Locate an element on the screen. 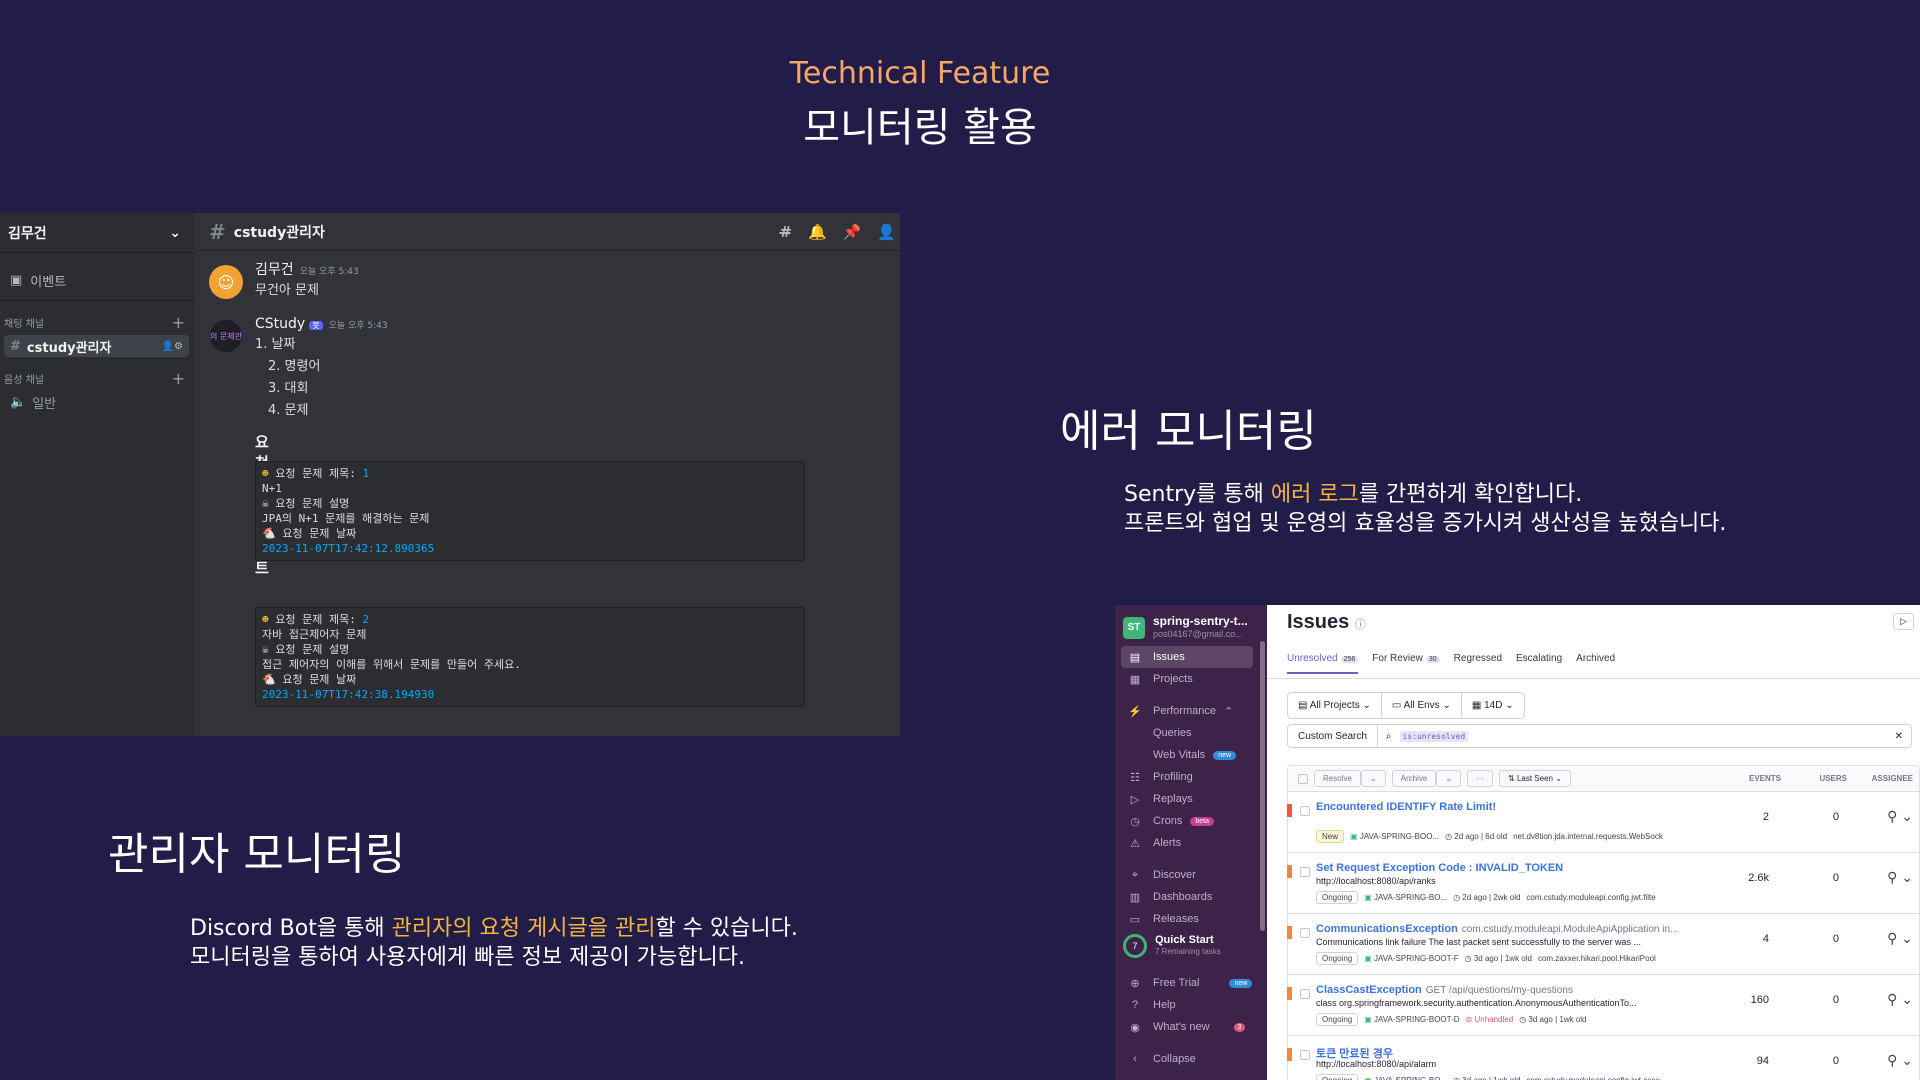 This screenshot has height=1080, width=1920. pin-icon: 📌 is located at coordinates (852, 232).